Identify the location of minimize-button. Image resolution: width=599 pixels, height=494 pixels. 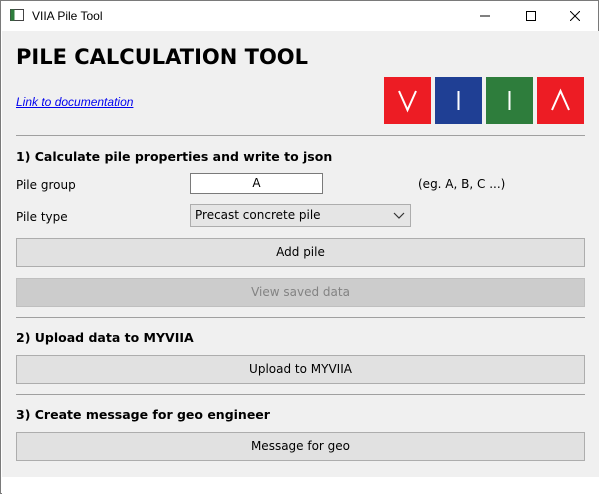
(485, 16).